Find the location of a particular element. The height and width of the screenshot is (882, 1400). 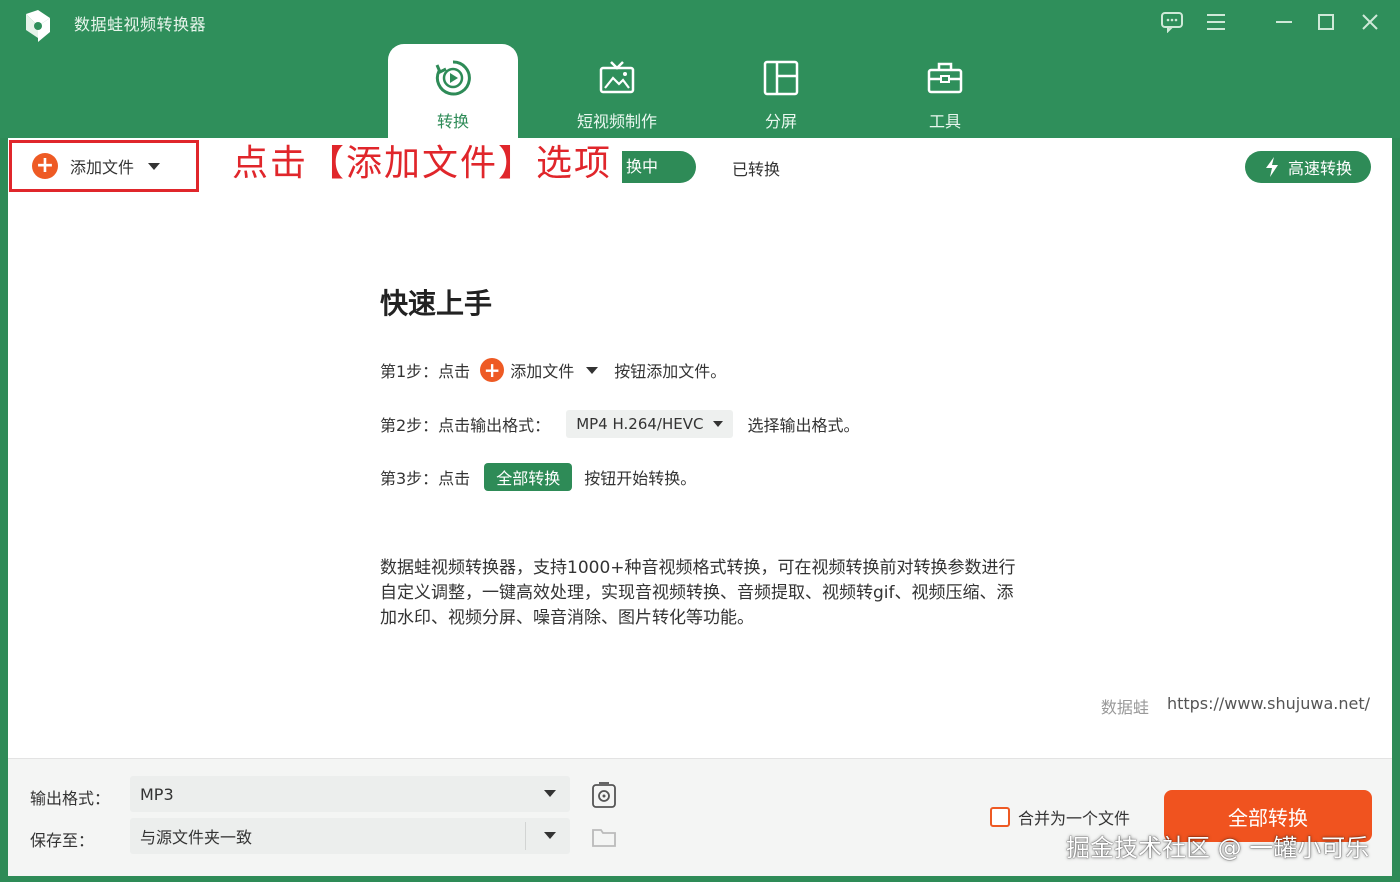

step-1-suffix: 按钮添加文件。 is located at coordinates (670, 371).